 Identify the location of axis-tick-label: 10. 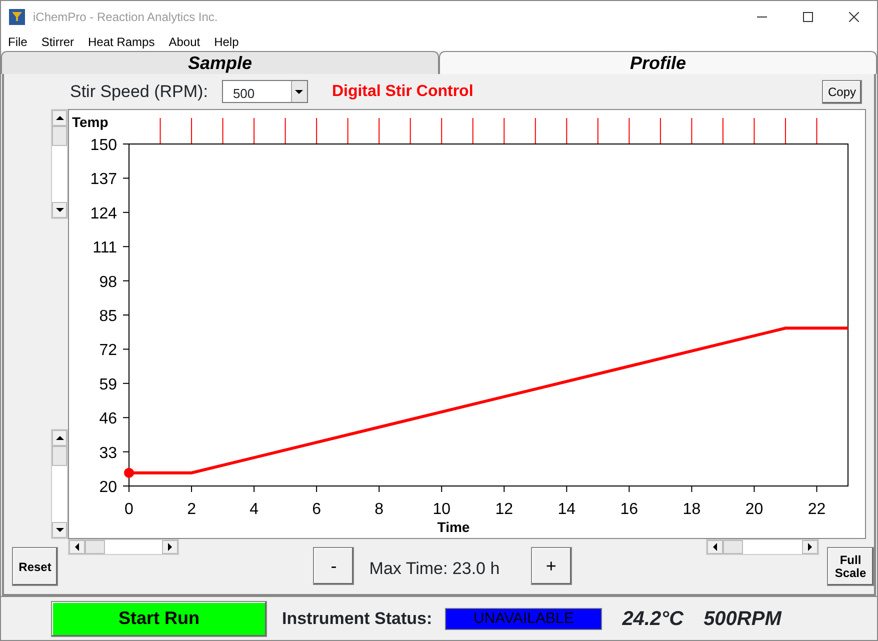
(441, 509).